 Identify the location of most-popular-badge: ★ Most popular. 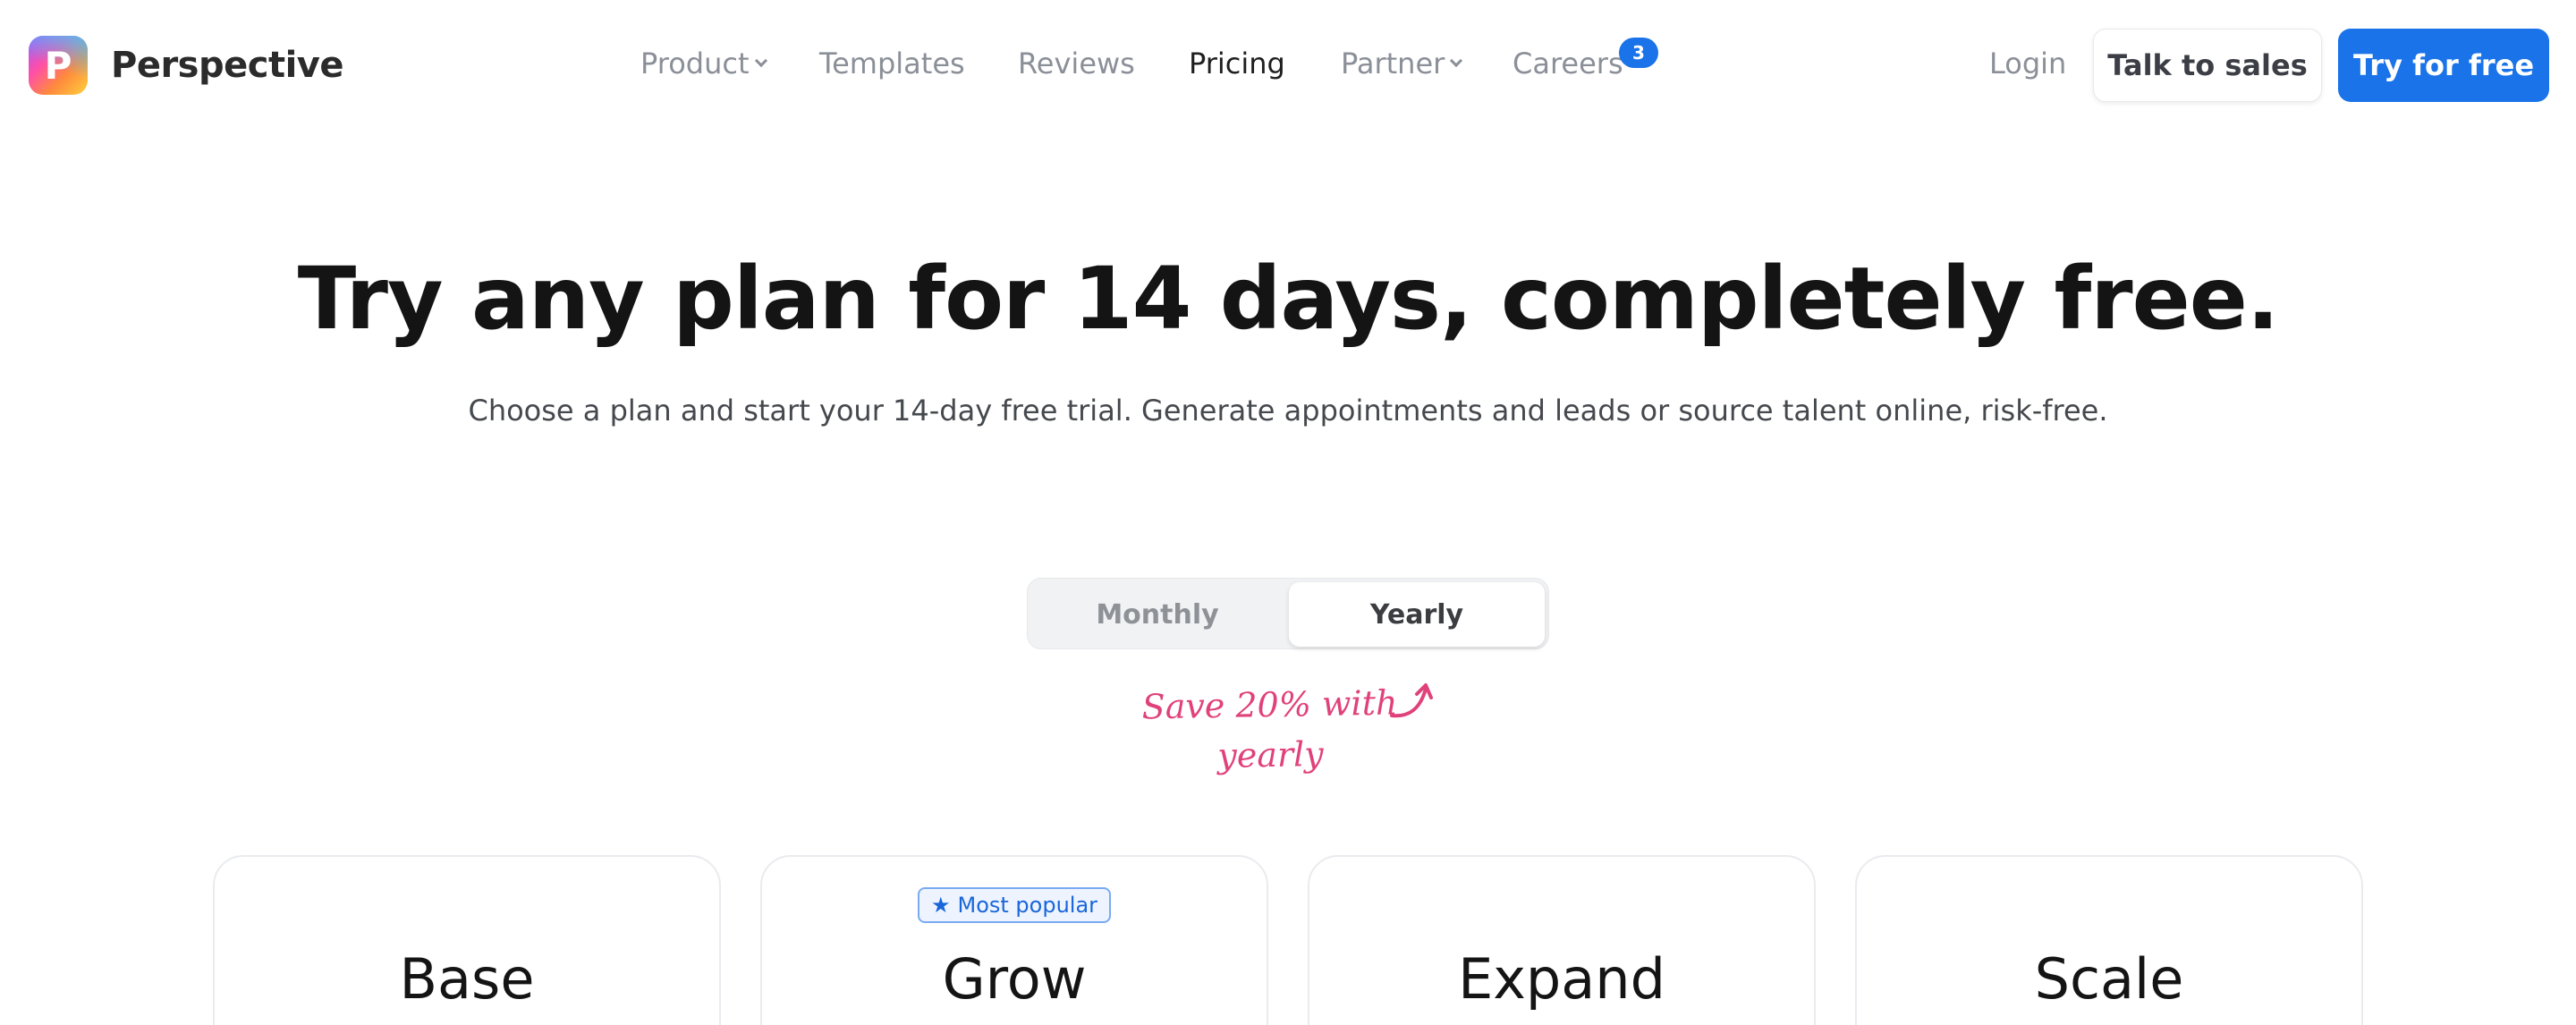
(1014, 905).